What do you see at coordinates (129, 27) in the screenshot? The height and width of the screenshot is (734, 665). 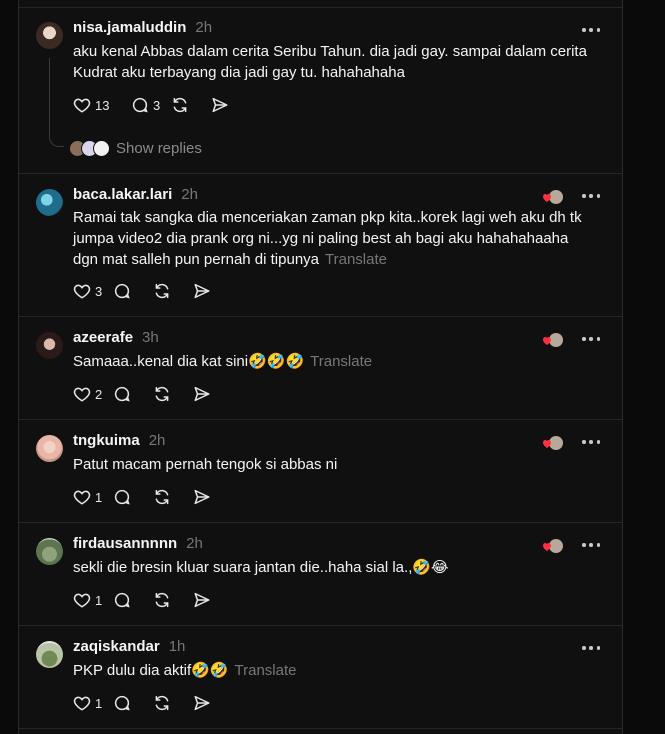 I see `username: nisa.jamaluddin` at bounding box center [129, 27].